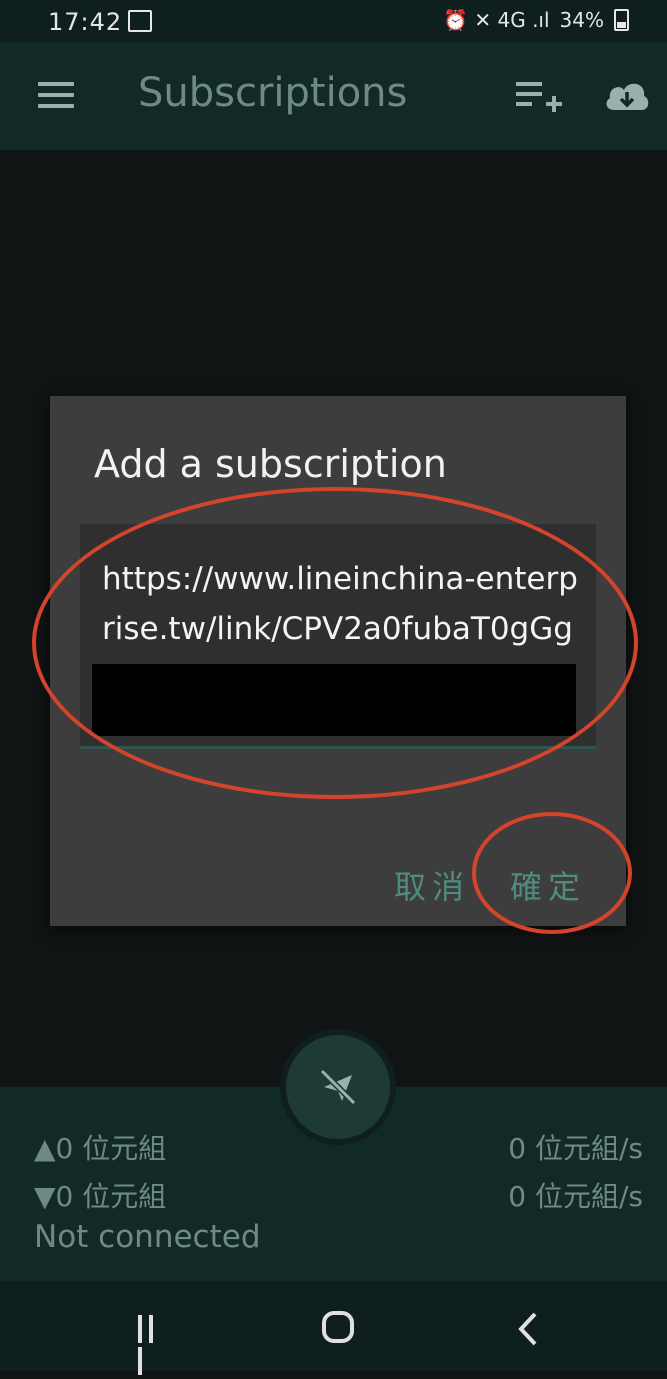 Image resolution: width=667 pixels, height=1379 pixels. What do you see at coordinates (528, 1329) in the screenshot?
I see `back-icon` at bounding box center [528, 1329].